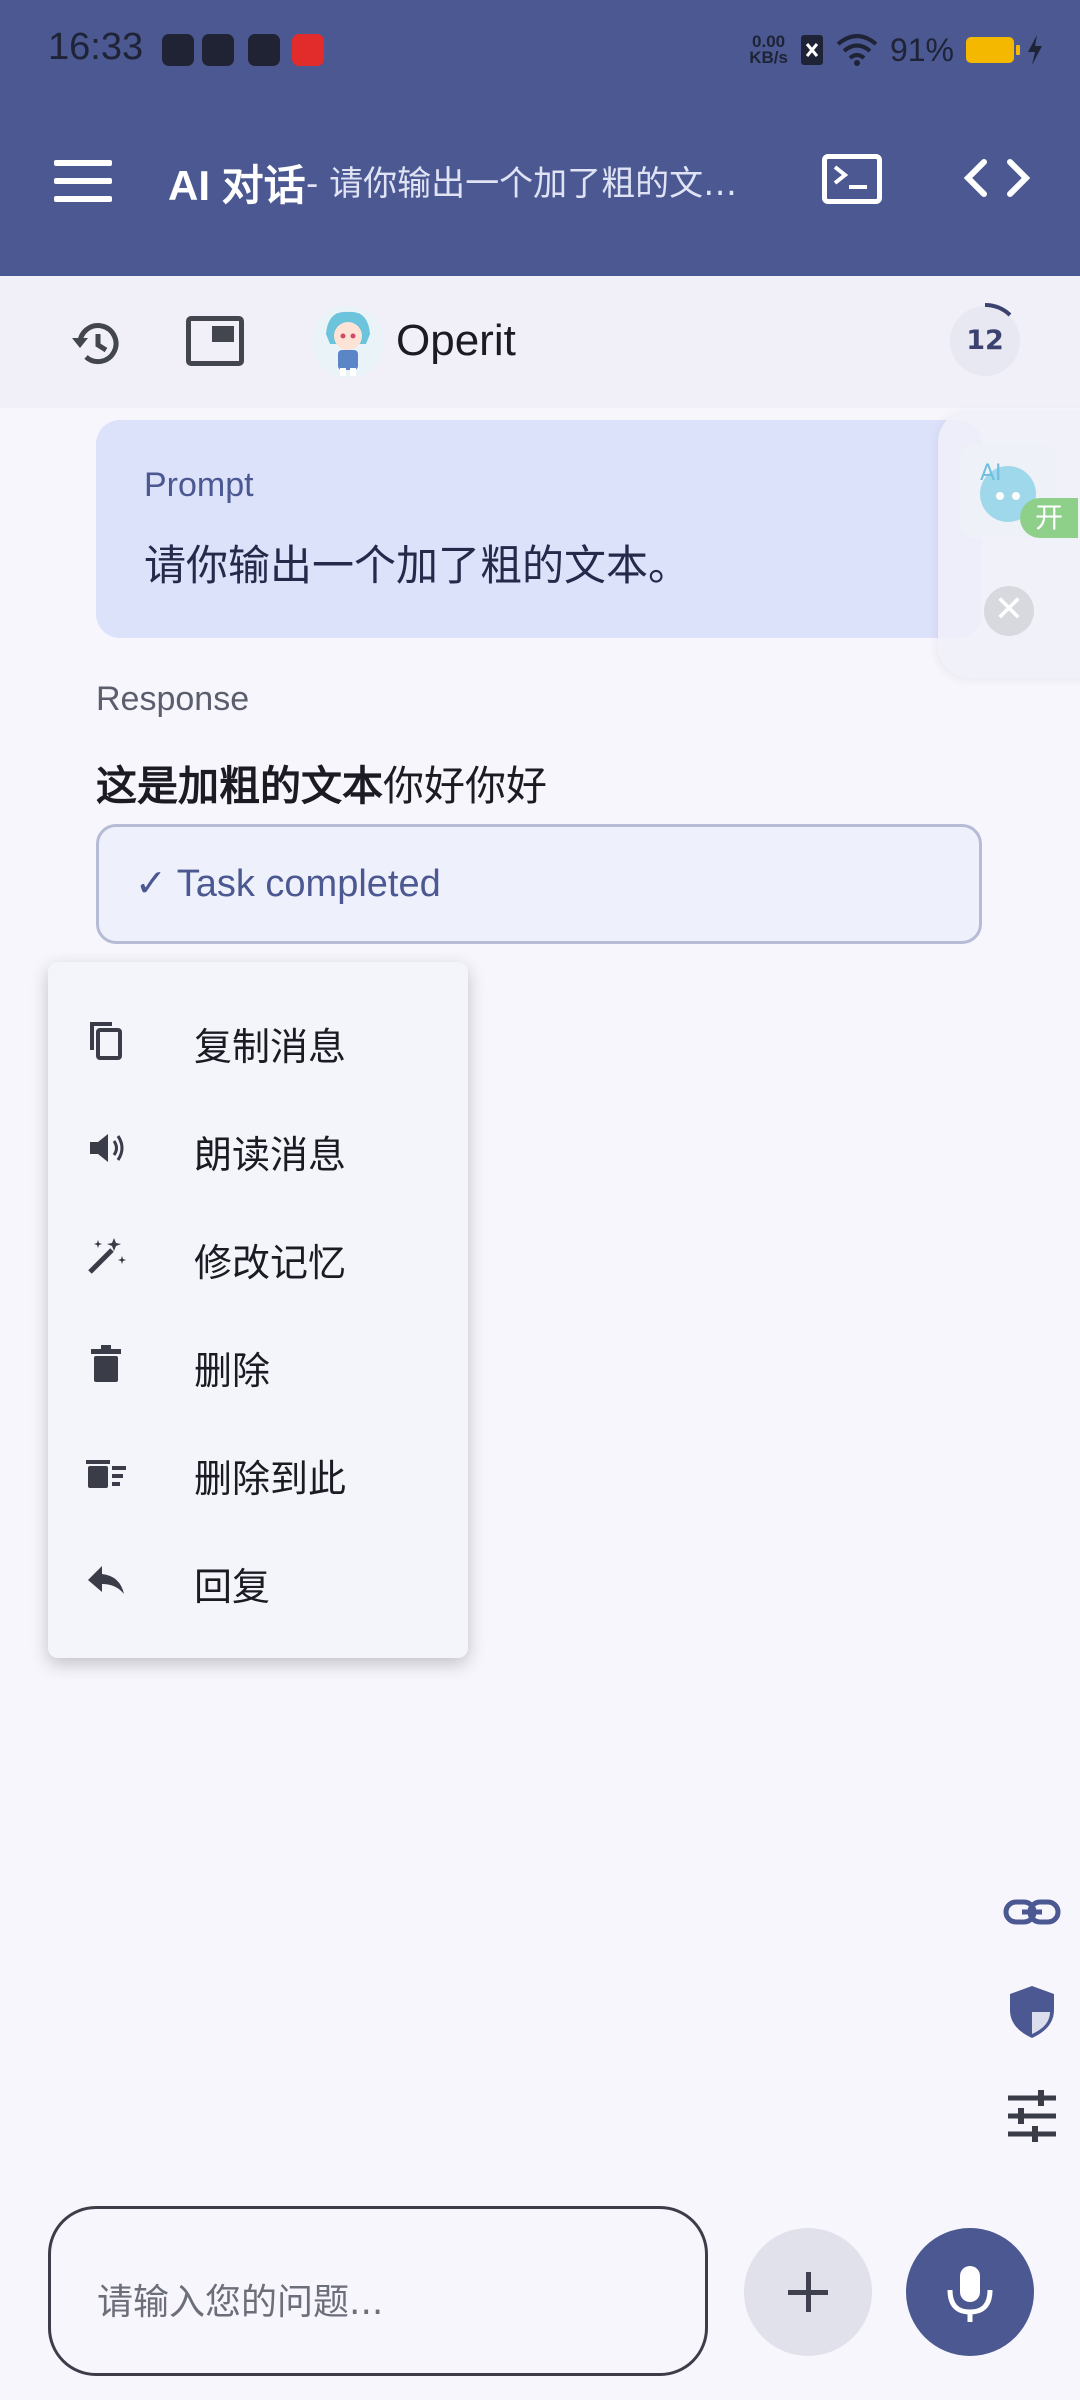 This screenshot has height=2400, width=1080. Describe the element at coordinates (997, 178) in the screenshot. I see `code-icon` at that location.